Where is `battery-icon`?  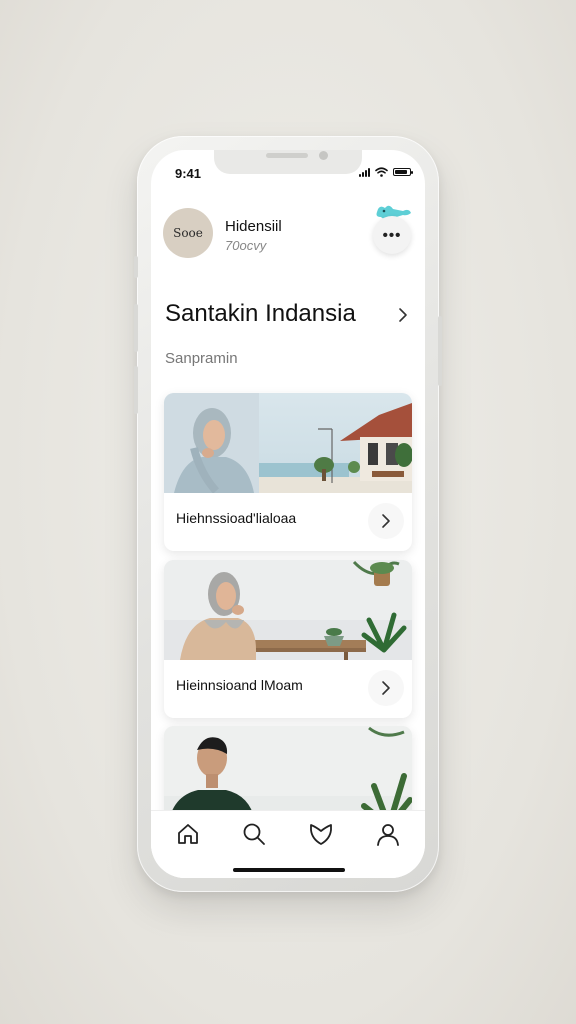 battery-icon is located at coordinates (403, 172).